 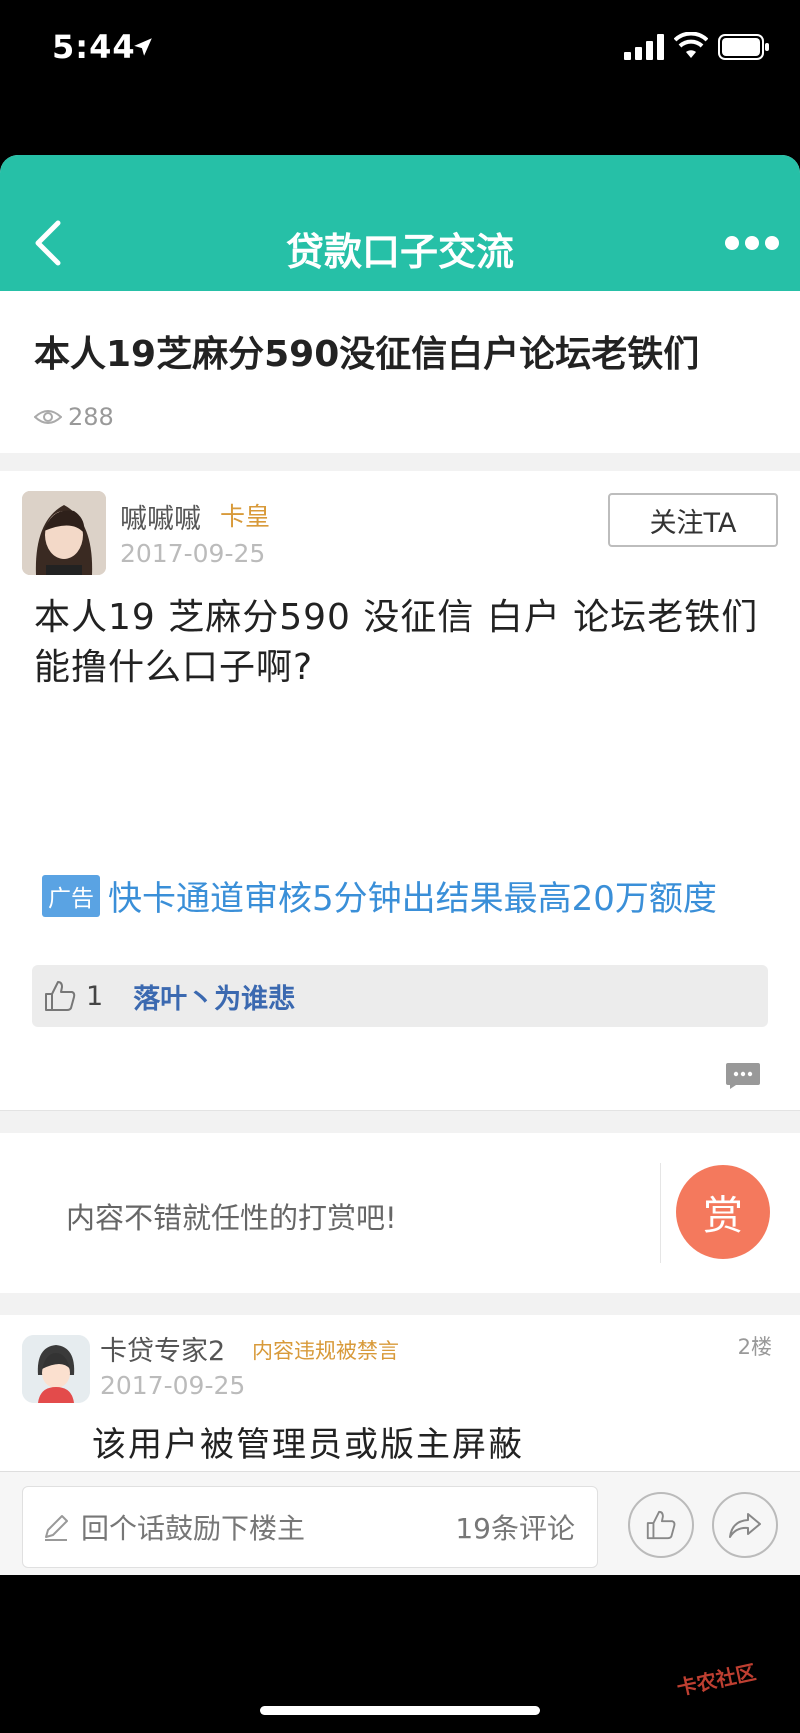 What do you see at coordinates (400, 55) in the screenshot?
I see `status-bar: 5:44` at bounding box center [400, 55].